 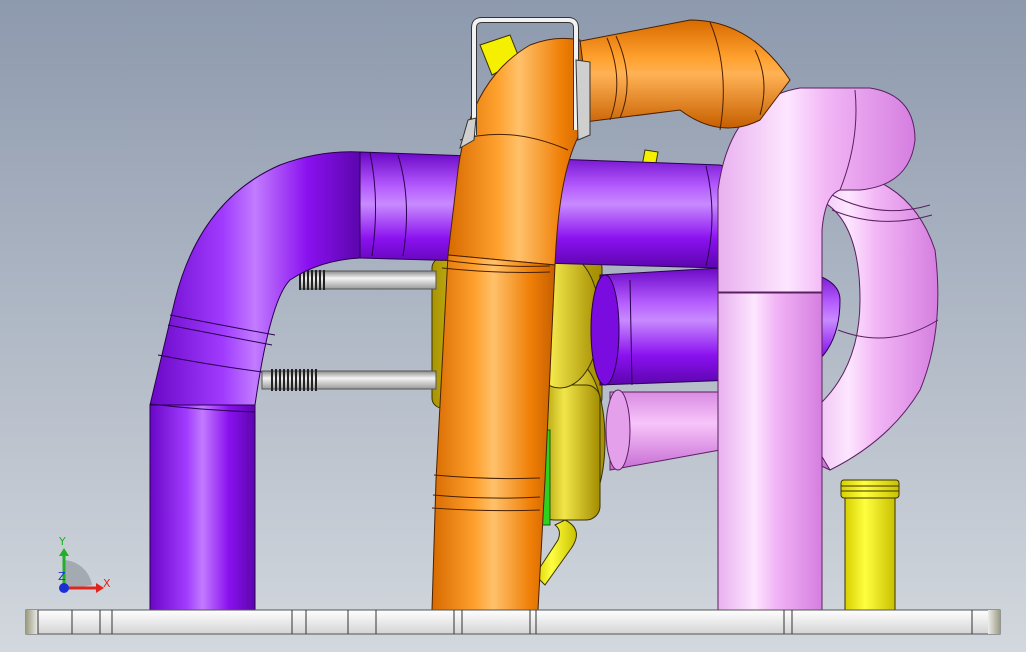 I want to click on x-axis-label: X, so click(x=107, y=583).